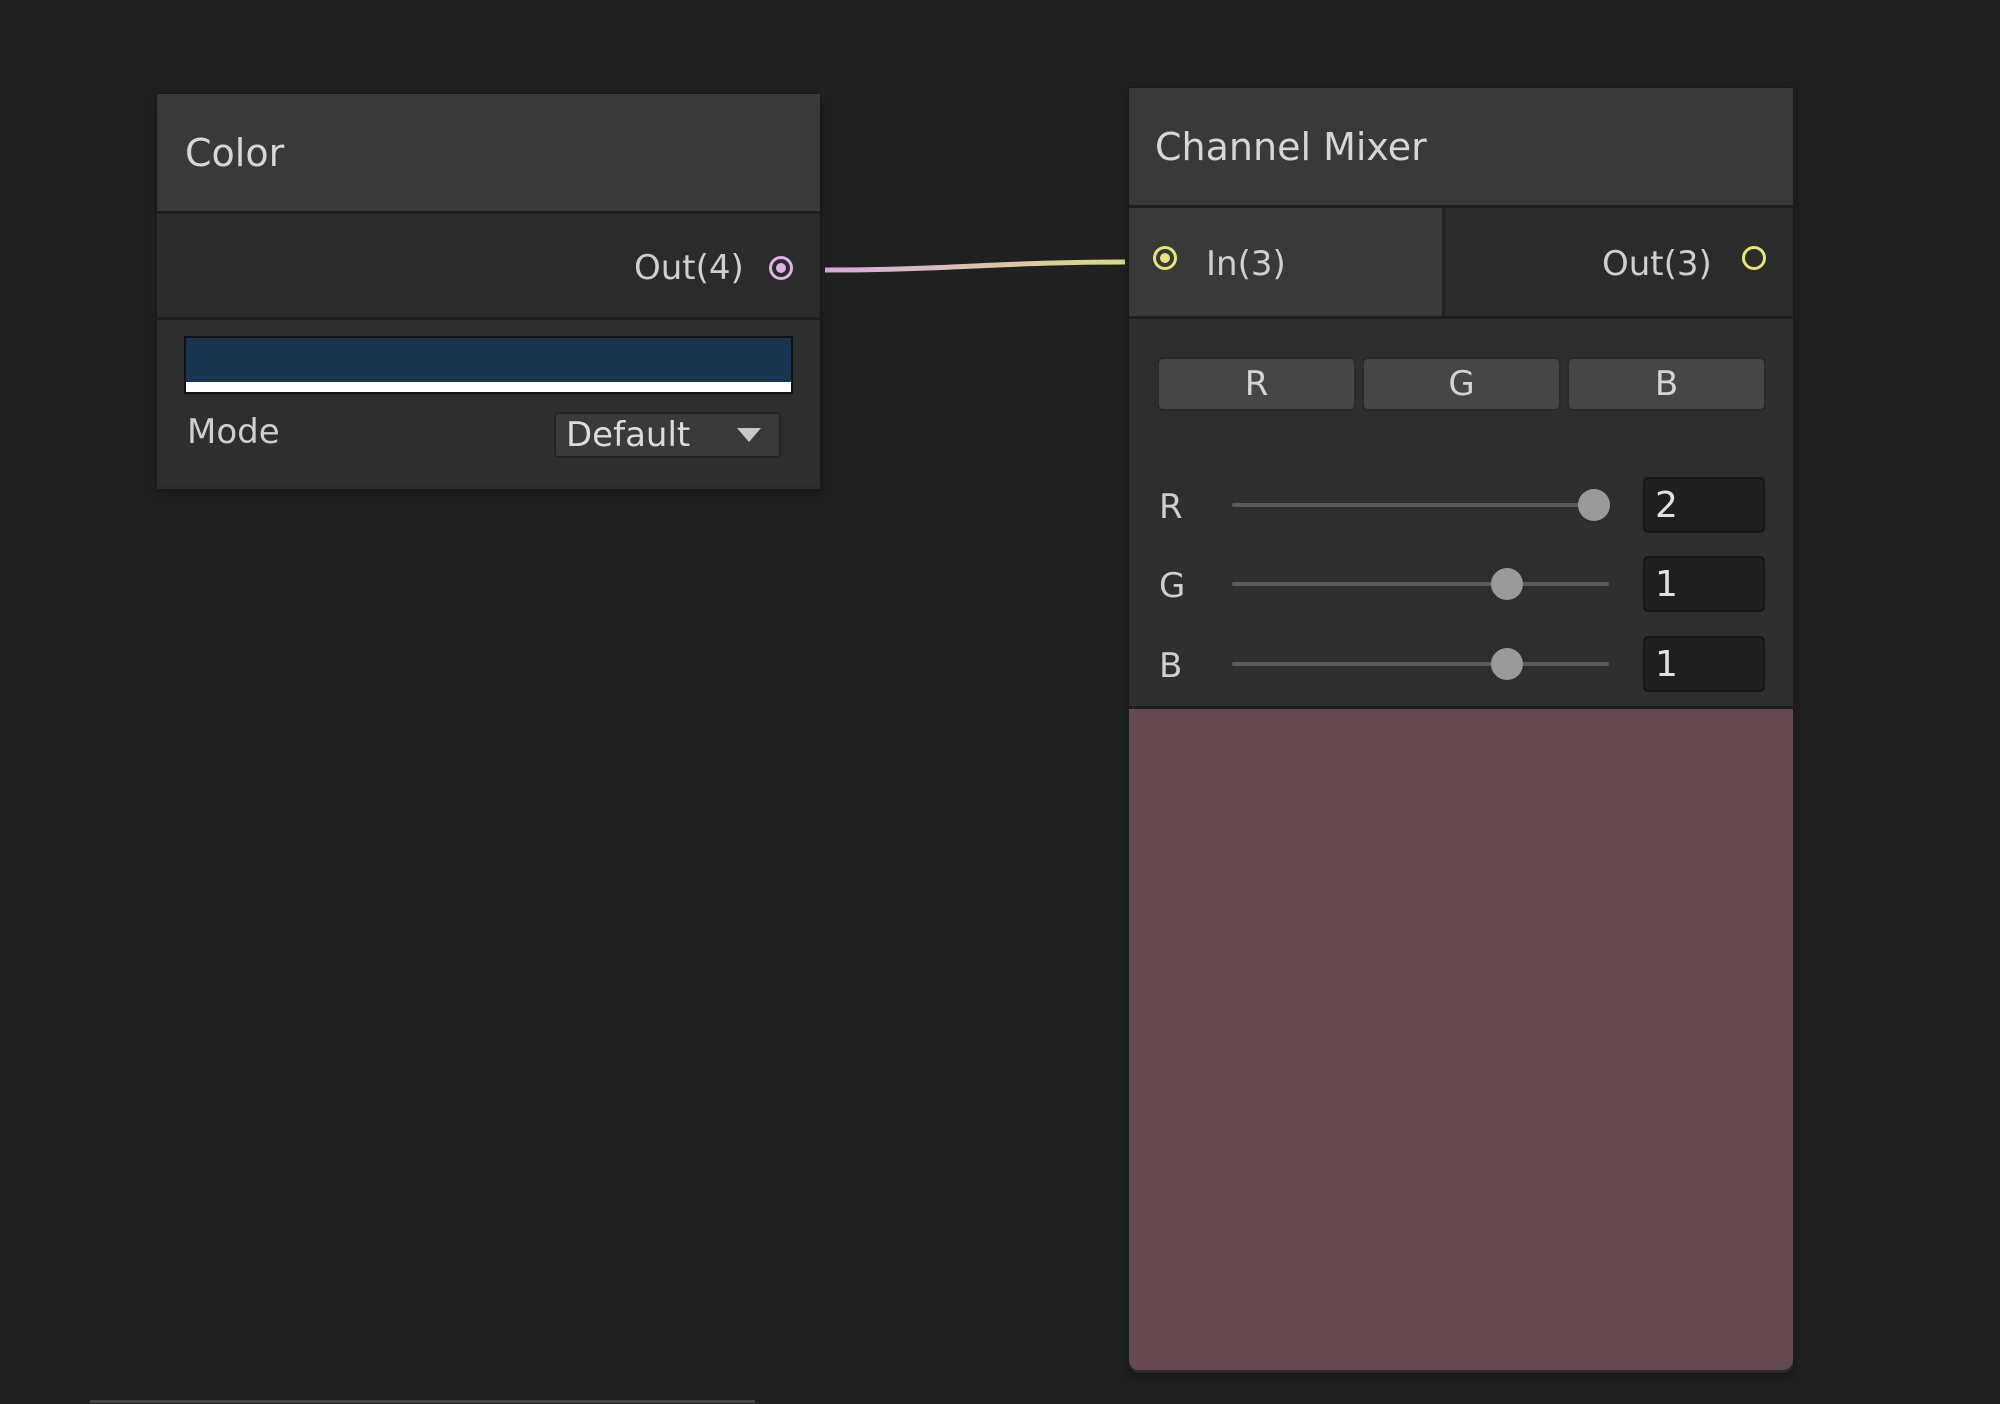 Image resolution: width=2000 pixels, height=1404 pixels. Describe the element at coordinates (422, 1401) in the screenshot. I see `scrollbar-edge` at that location.